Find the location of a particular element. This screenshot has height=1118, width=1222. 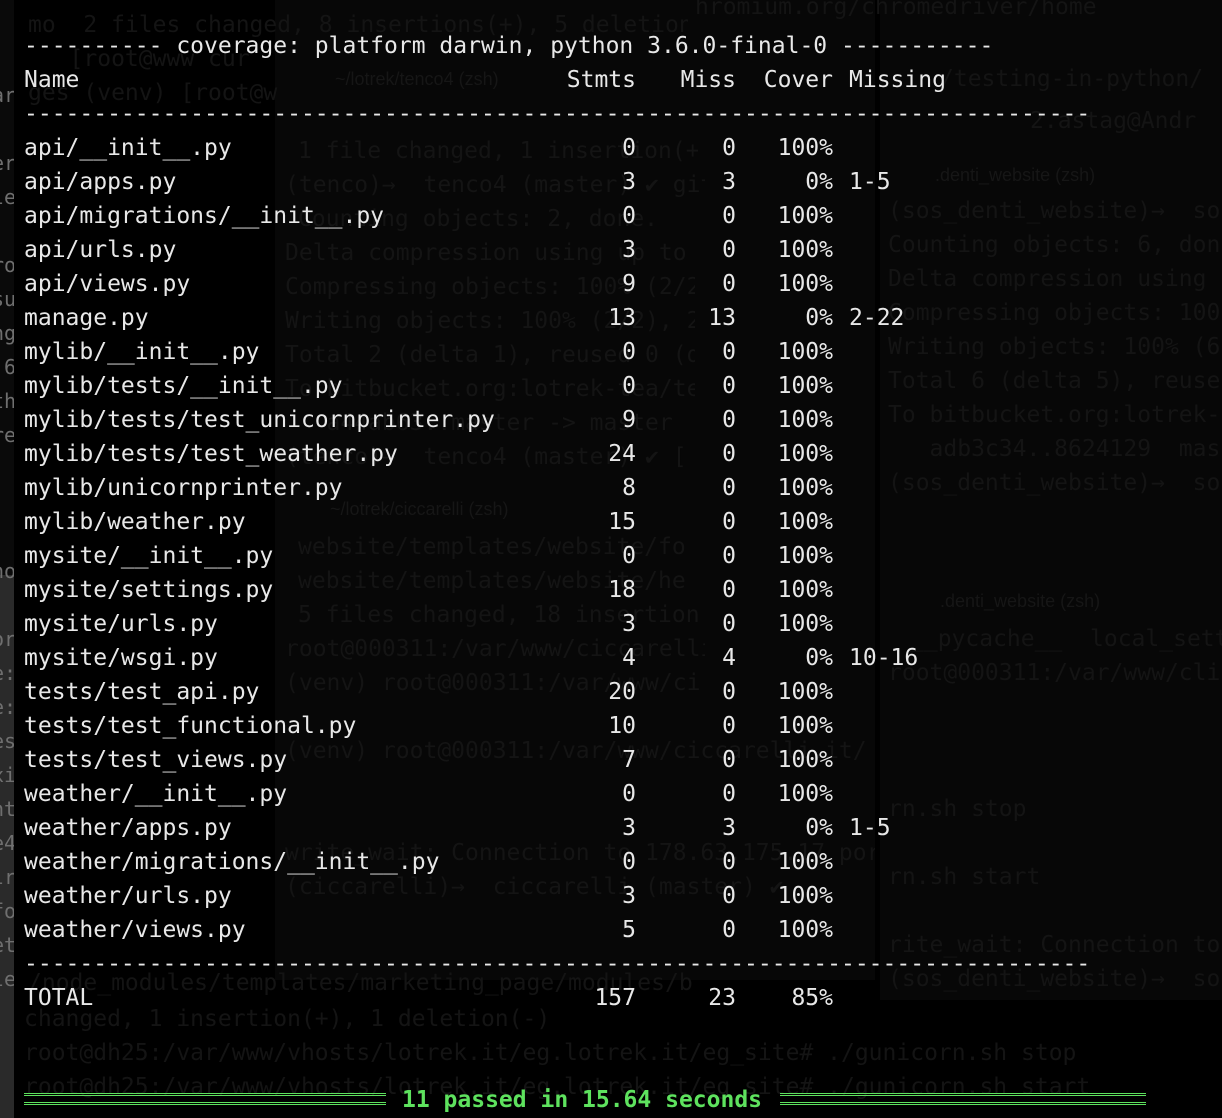

coverage-row: tests/test_functional.py 10 0 100% is located at coordinates (614, 726).